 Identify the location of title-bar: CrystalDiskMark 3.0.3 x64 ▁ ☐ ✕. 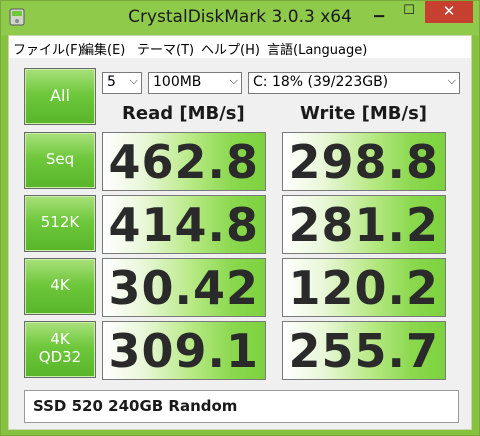
(240, 18).